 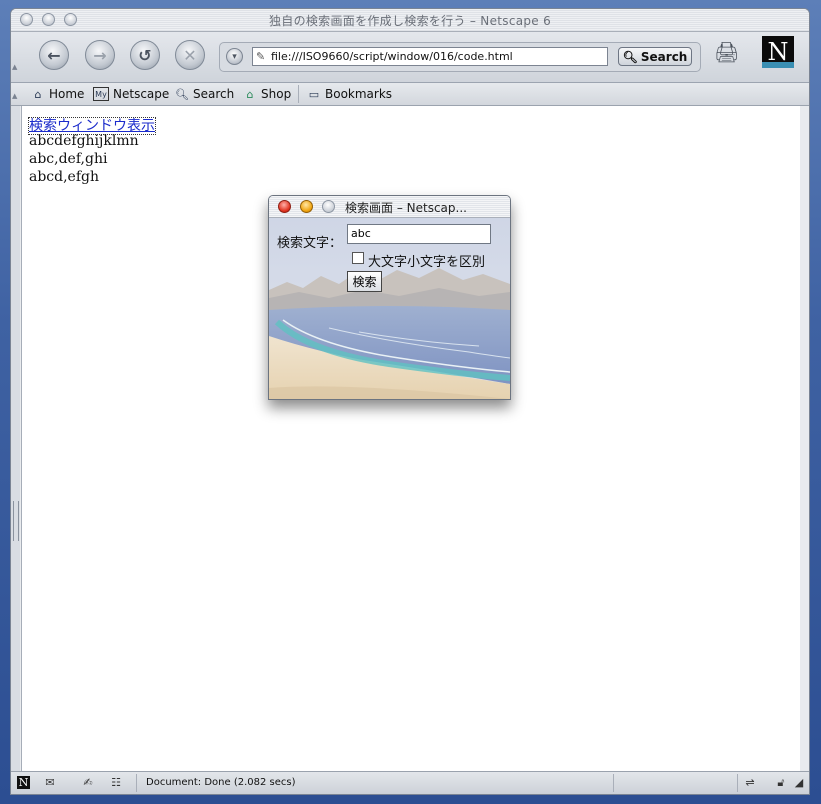 I want to click on online-plug-icon: ⇌, so click(x=750, y=782).